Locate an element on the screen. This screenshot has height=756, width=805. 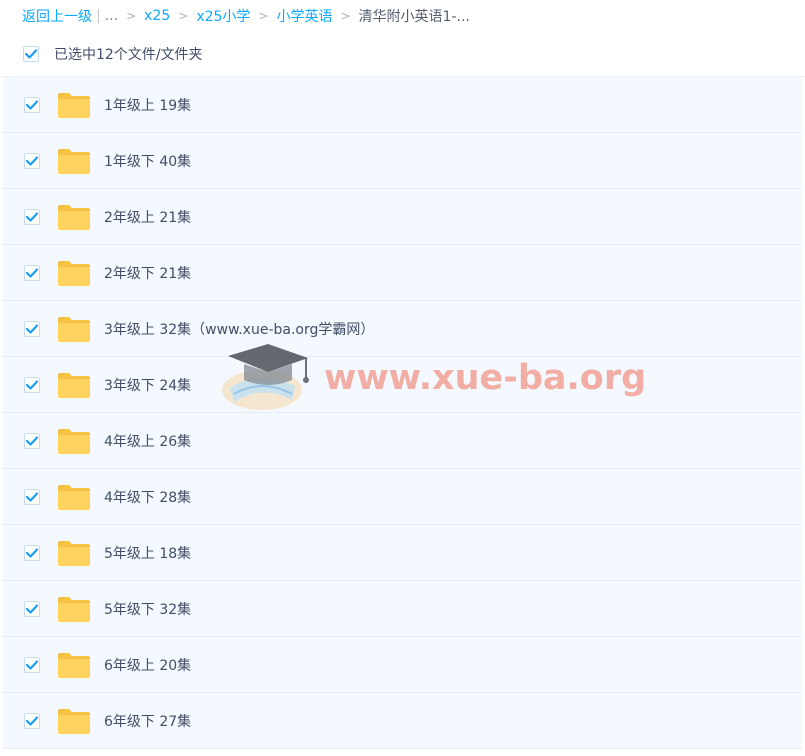
select-all-checkbox is located at coordinates (31, 54).